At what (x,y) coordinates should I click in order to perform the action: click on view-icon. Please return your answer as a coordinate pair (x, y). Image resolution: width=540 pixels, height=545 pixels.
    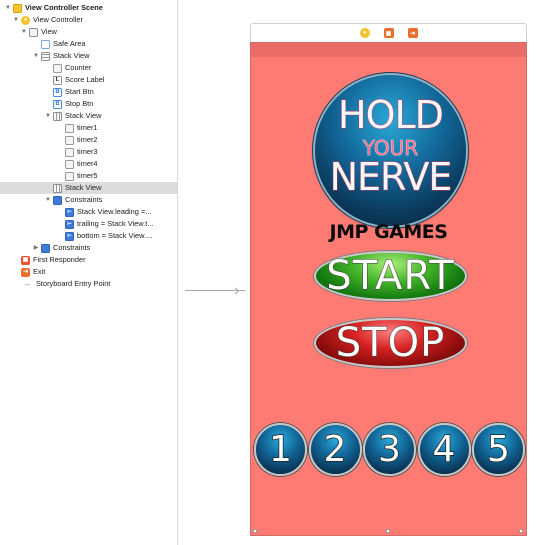
    Looking at the image, I should click on (33, 32).